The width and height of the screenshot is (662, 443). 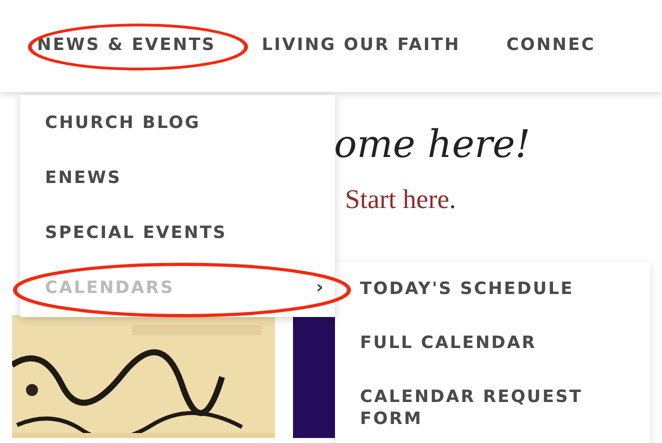 What do you see at coordinates (433, 144) in the screenshot?
I see `welcome-heading: ome here!` at bounding box center [433, 144].